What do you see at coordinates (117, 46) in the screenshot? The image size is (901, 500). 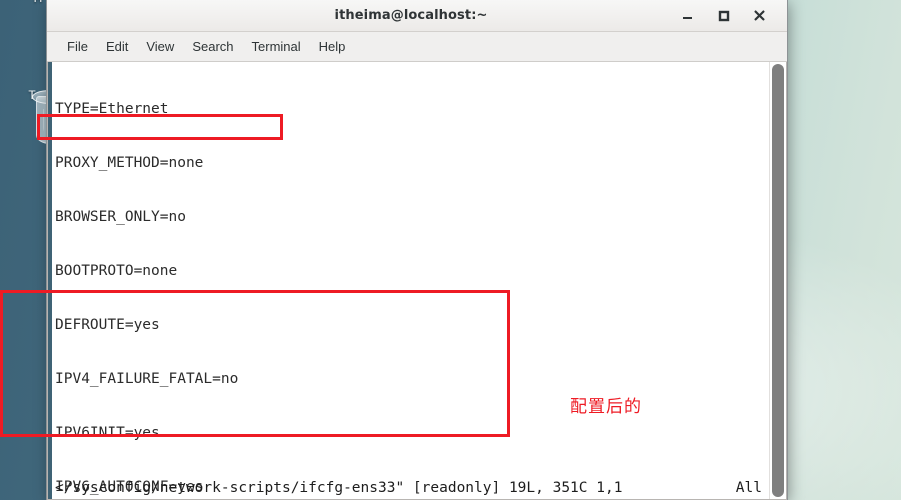 I see `menu-item-edit: Edit` at bounding box center [117, 46].